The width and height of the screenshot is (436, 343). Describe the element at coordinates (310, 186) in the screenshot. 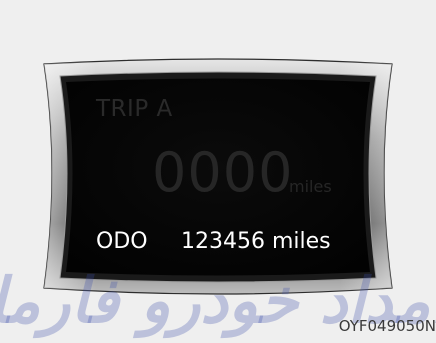

I see `trip-unit: miles` at that location.